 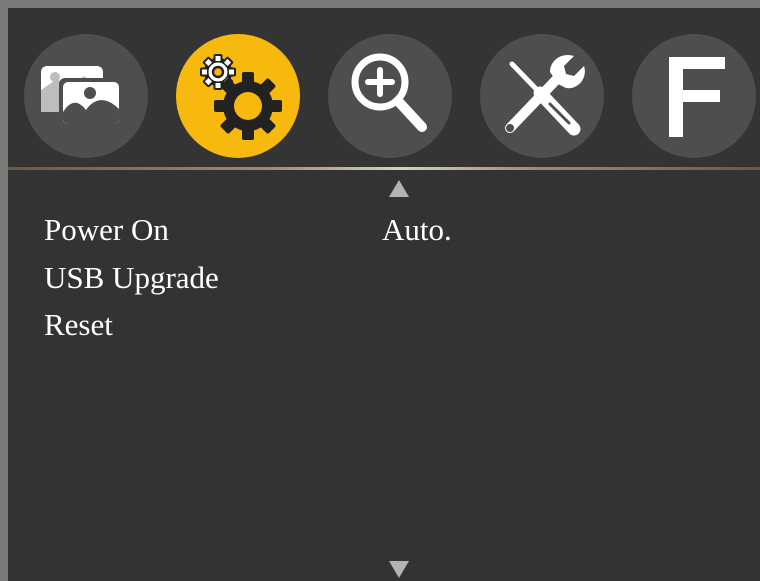 I want to click on menu-item-usb-upgrade: USB Upgrade, so click(x=131, y=278).